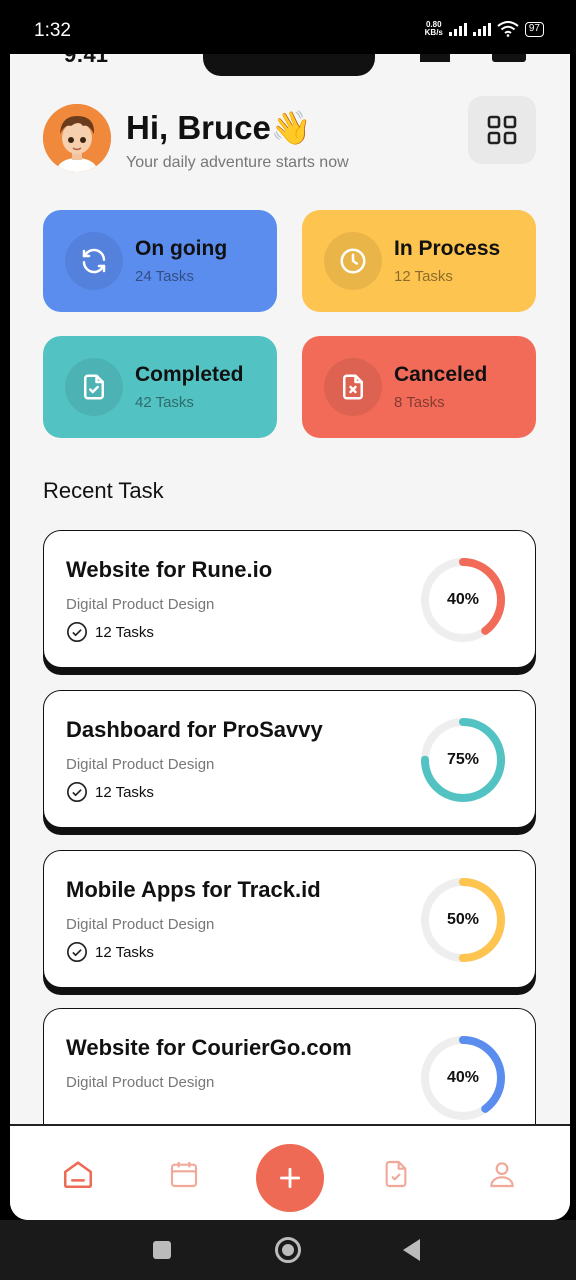  I want to click on nav-calendar, so click(184, 1174).